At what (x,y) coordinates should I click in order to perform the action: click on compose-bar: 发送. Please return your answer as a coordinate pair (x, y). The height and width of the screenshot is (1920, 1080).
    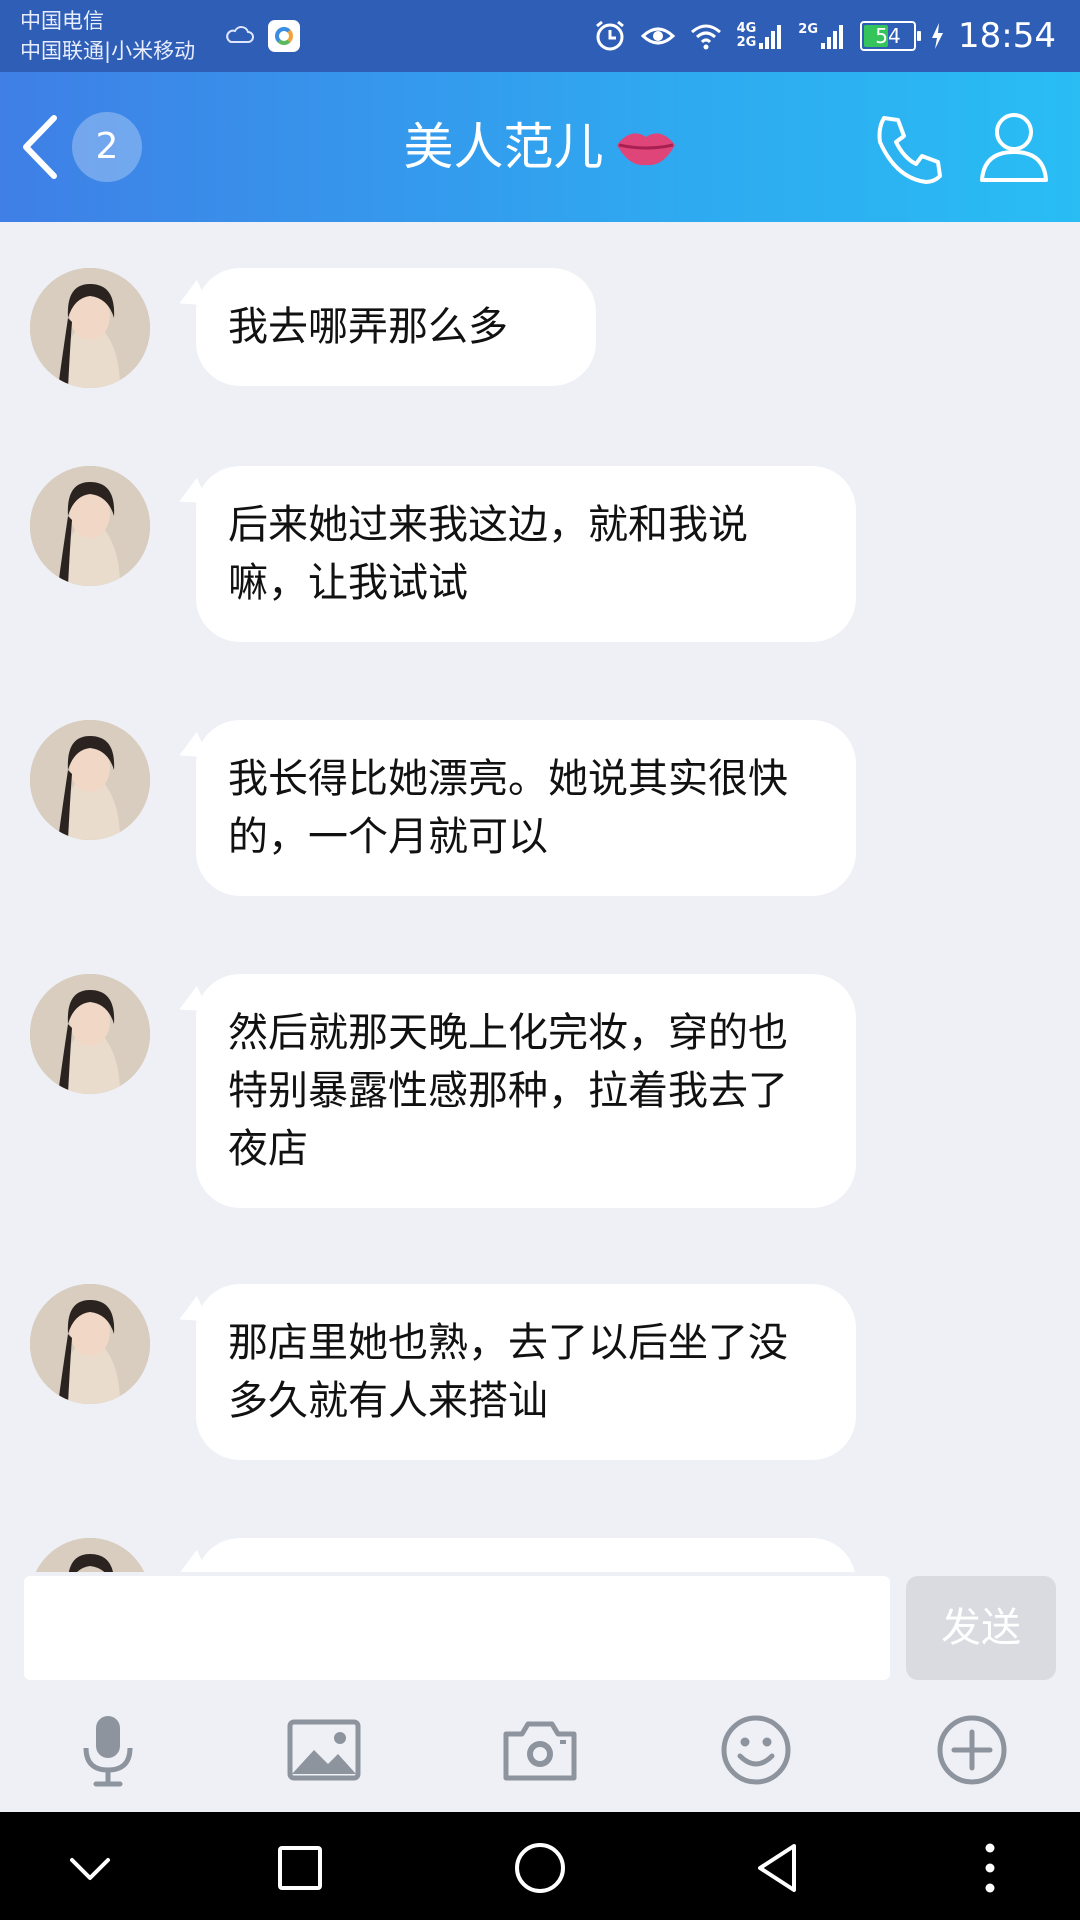
    Looking at the image, I should click on (540, 1627).